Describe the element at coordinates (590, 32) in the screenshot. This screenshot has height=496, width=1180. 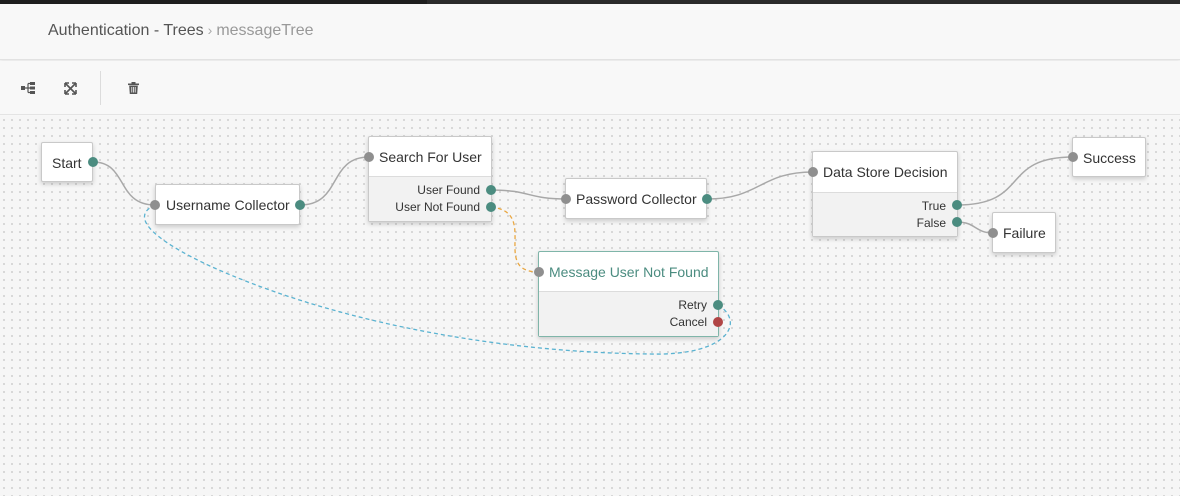
I see `page-header: Authentication - Trees › messageTree` at that location.